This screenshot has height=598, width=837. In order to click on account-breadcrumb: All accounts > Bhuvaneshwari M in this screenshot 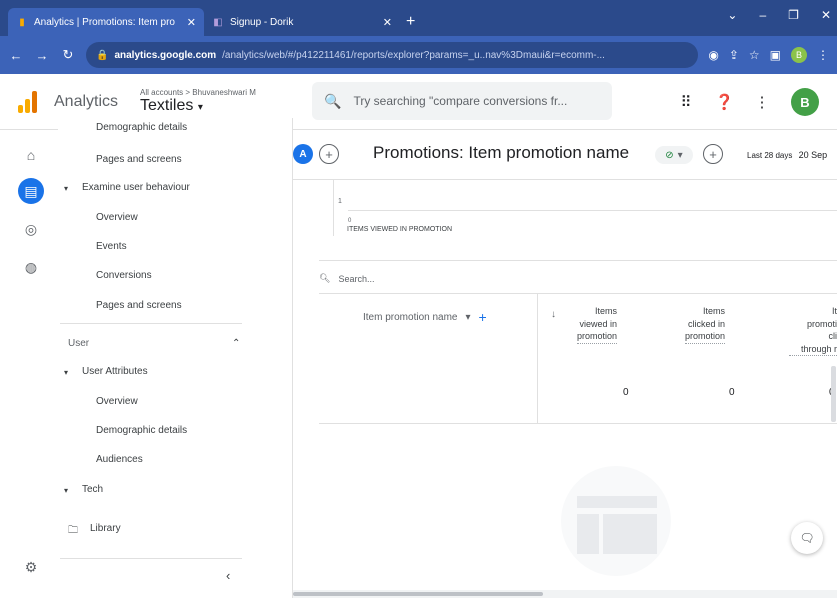, I will do `click(198, 92)`.